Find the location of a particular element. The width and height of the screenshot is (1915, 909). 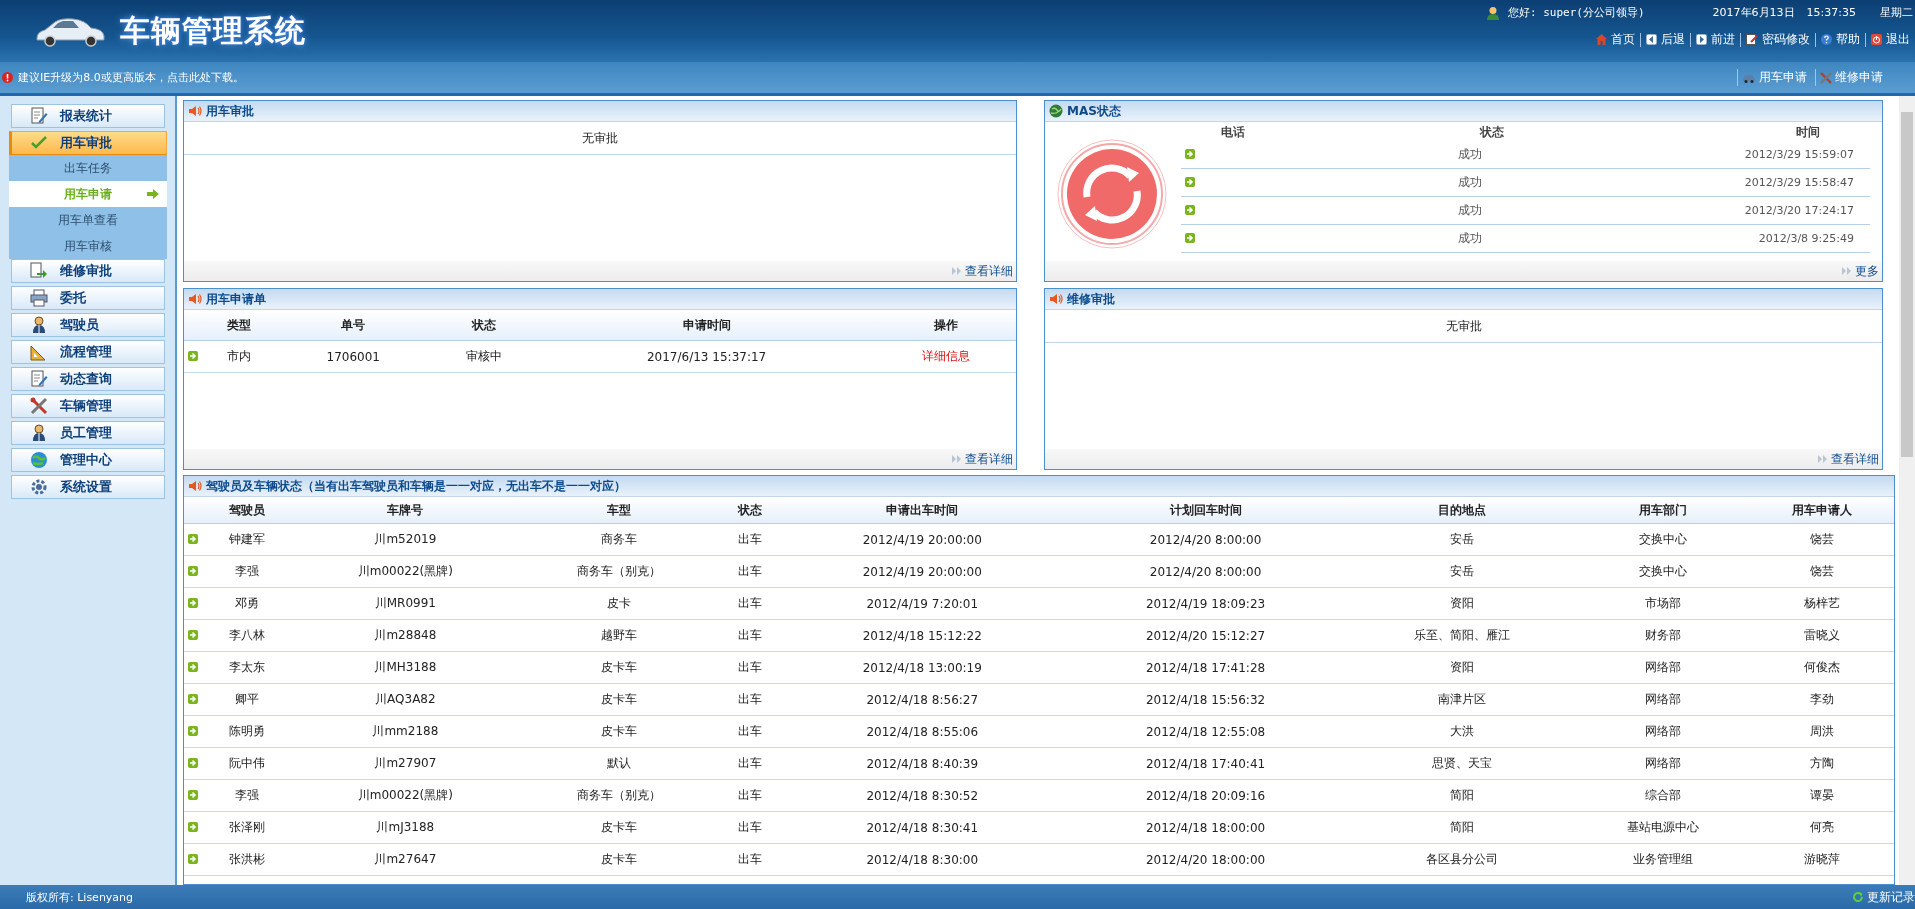

table-cell: 川AQ3A82 is located at coordinates (405, 699).